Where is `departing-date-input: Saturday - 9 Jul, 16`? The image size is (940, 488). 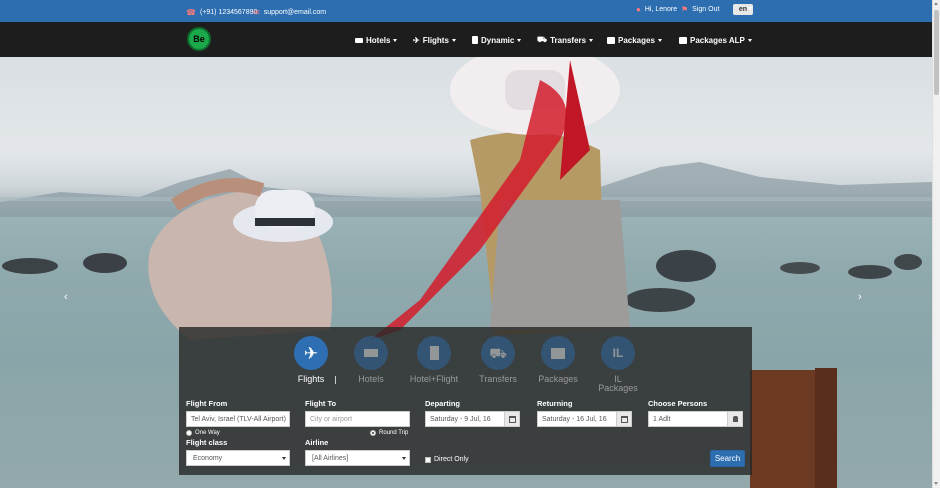 departing-date-input: Saturday - 9 Jul, 16 is located at coordinates (465, 419).